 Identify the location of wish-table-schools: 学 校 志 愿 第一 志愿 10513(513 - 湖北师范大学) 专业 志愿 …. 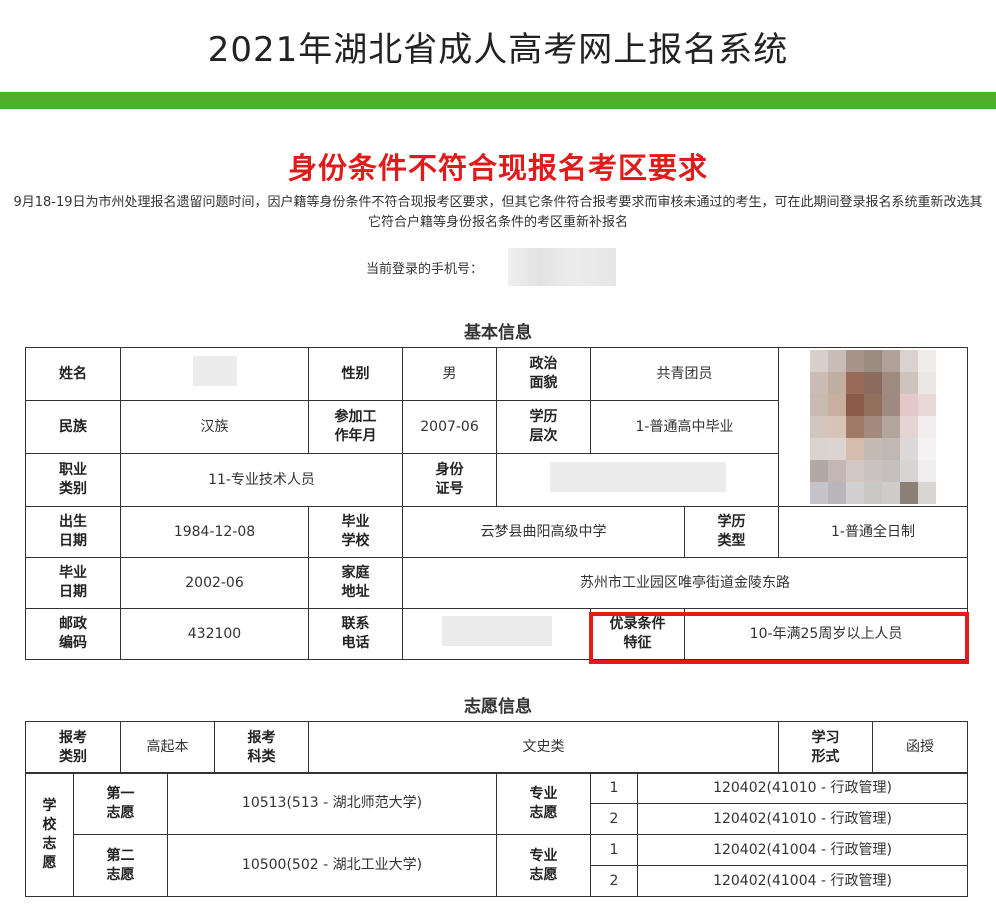
(496, 834).